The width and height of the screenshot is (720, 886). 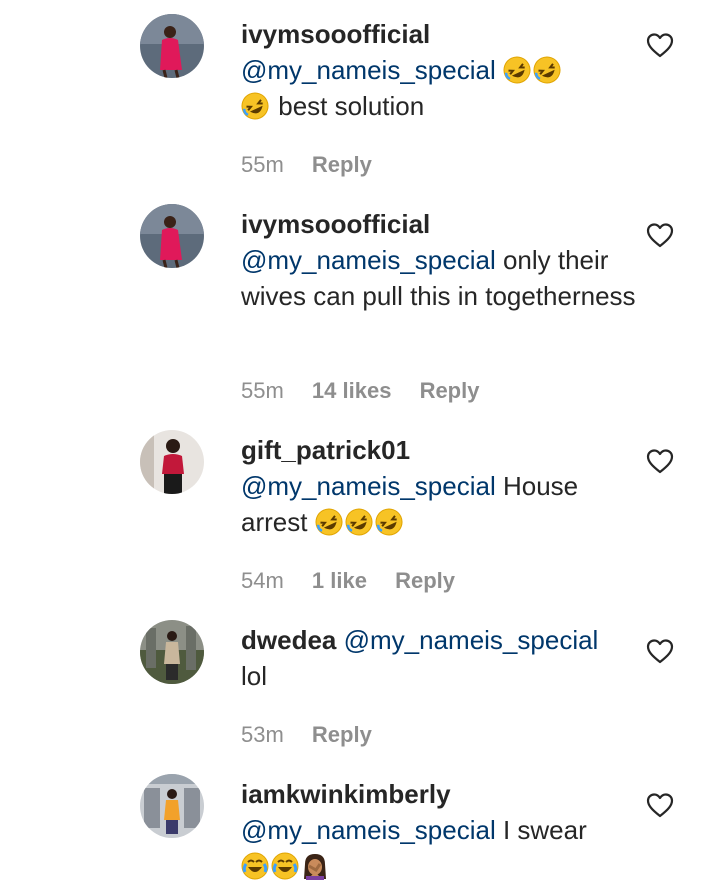 I want to click on comment-meta: 54m 1 like Reply, so click(x=359, y=581).